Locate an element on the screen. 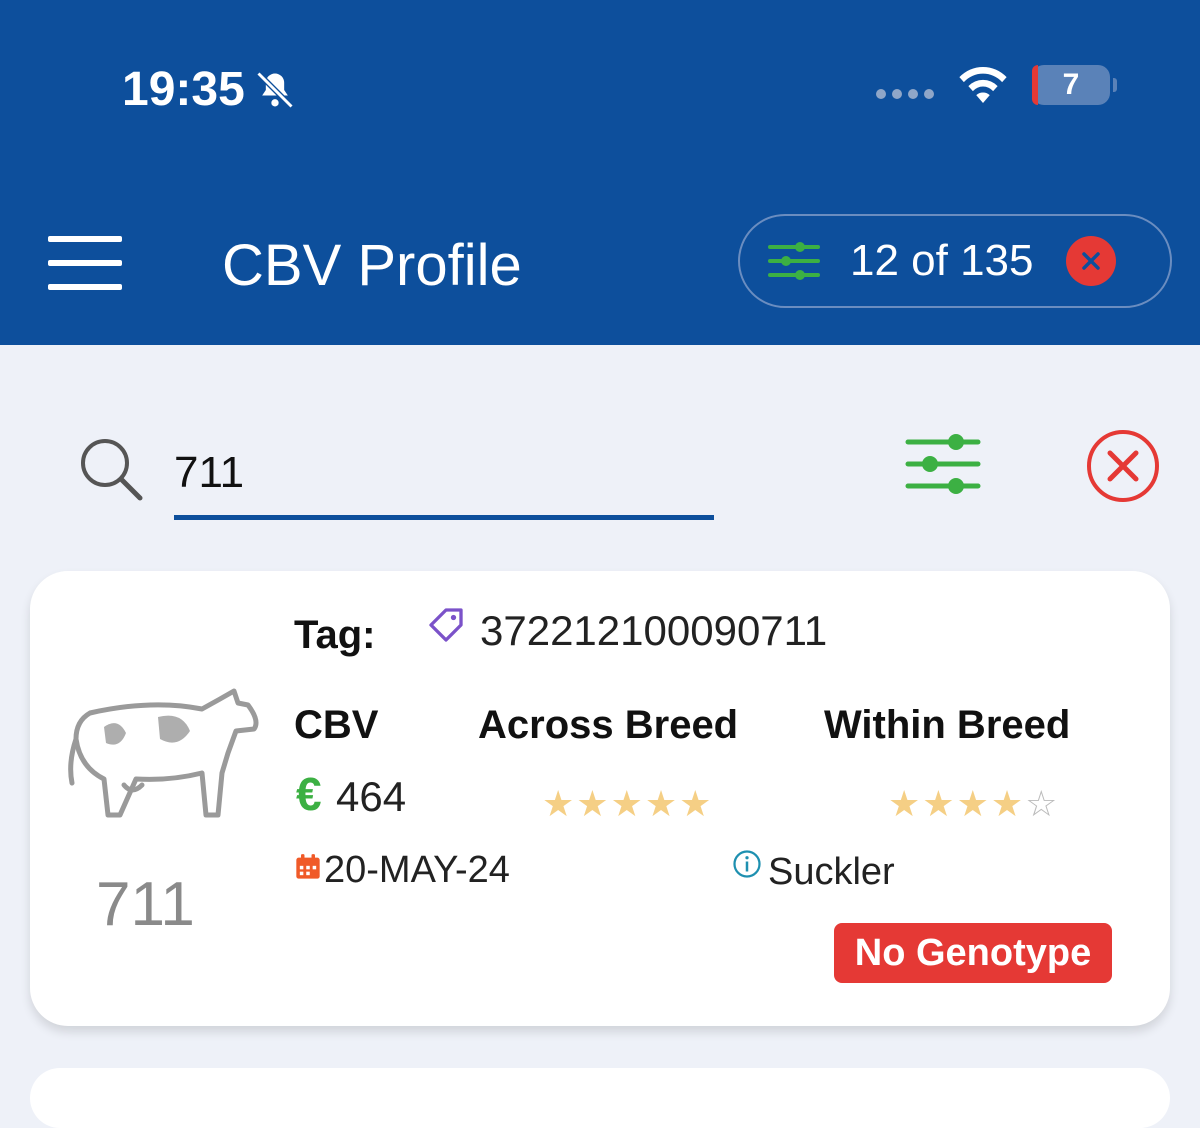 The width and height of the screenshot is (1200, 1128). info-icon is located at coordinates (747, 864).